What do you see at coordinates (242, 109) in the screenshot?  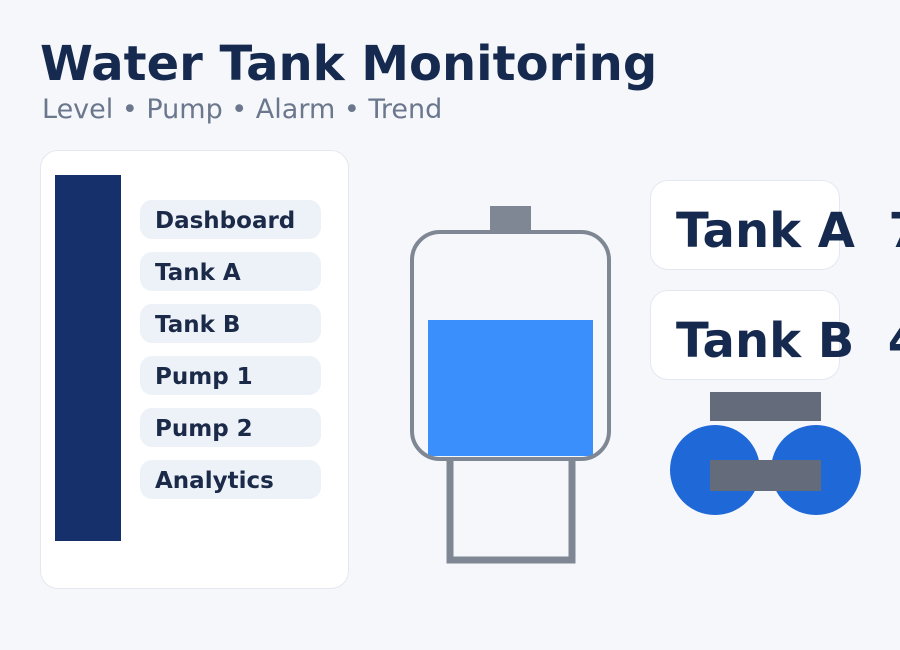 I see `page-subtitle: Level • Pump • Alarm • Trend` at bounding box center [242, 109].